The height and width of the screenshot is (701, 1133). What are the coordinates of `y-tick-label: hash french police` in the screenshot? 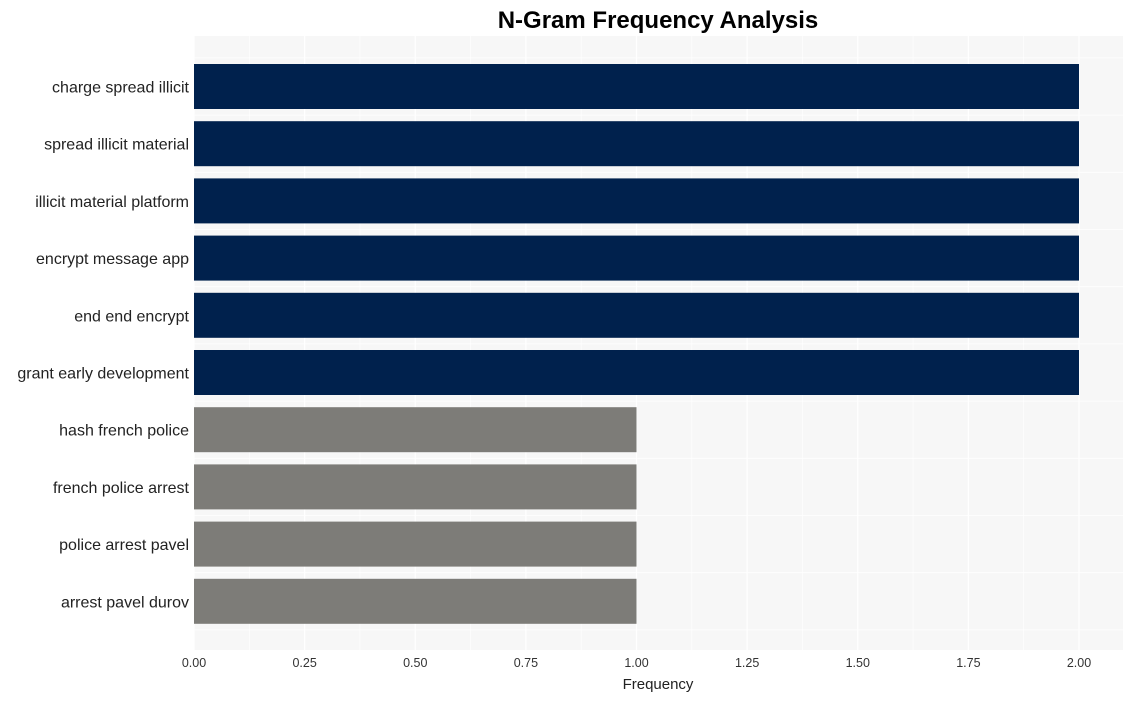 It's located at (124, 431).